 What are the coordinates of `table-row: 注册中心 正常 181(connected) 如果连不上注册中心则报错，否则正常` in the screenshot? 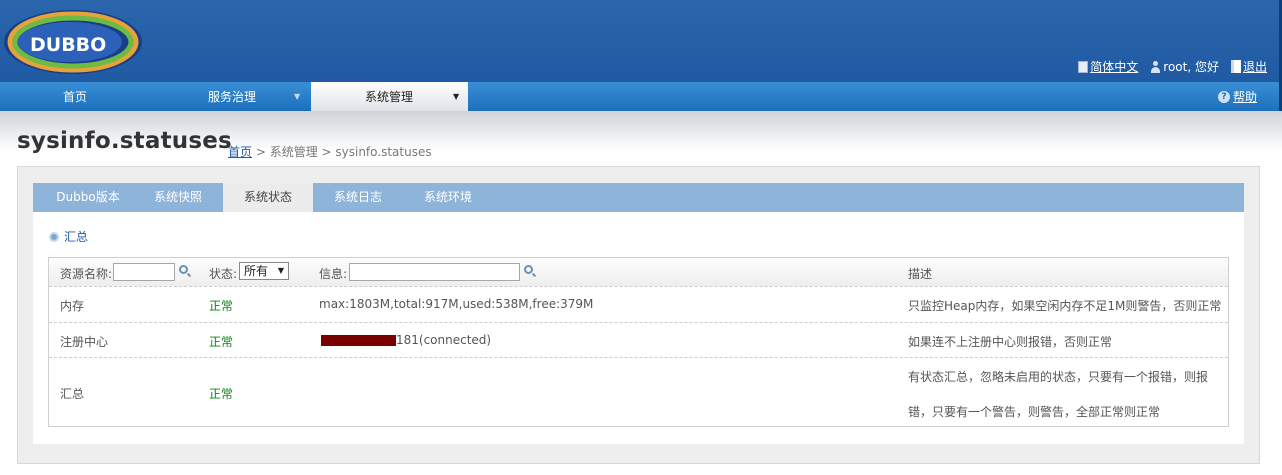 It's located at (638, 340).